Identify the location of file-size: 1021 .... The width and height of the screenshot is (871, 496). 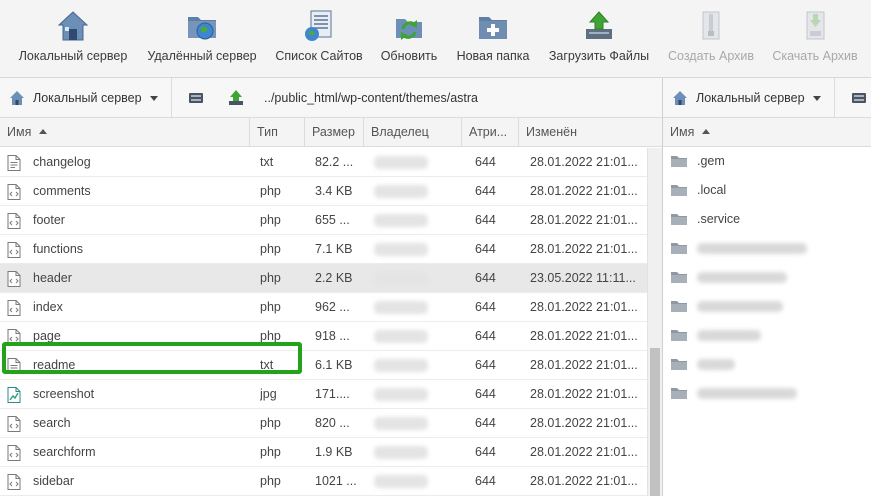
(336, 481).